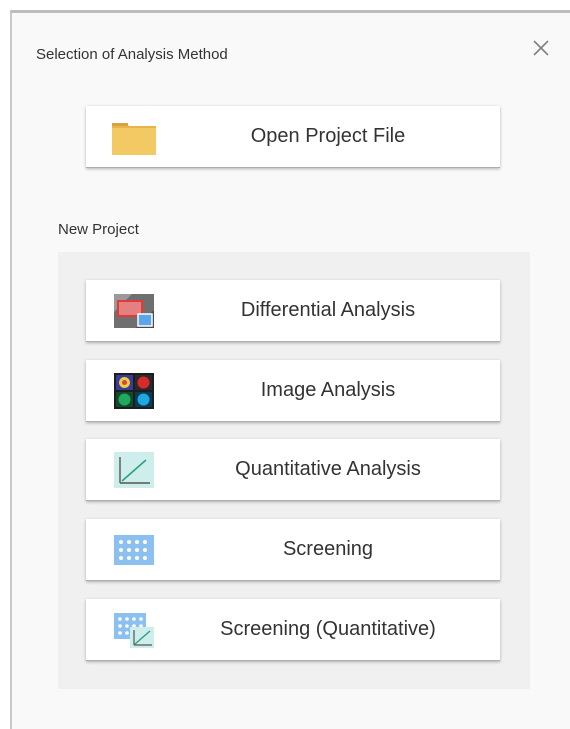 Image resolution: width=570 pixels, height=729 pixels. Describe the element at coordinates (98, 229) in the screenshot. I see `new-project-label: New Project` at that location.